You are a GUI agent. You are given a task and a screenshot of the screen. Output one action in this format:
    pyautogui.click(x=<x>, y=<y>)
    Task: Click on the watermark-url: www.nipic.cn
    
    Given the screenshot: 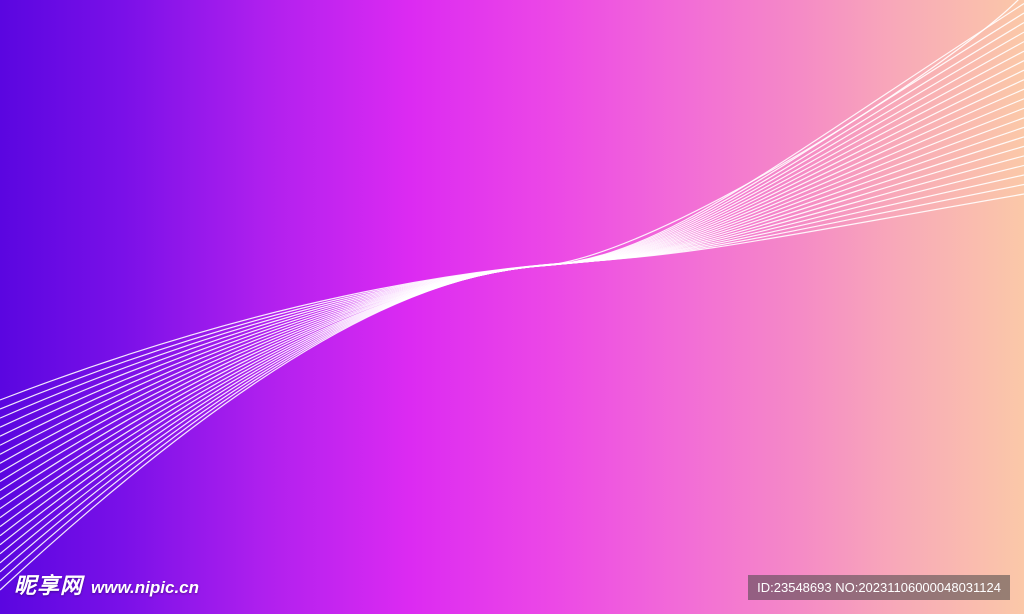 What is the action you would take?
    pyautogui.click(x=145, y=587)
    